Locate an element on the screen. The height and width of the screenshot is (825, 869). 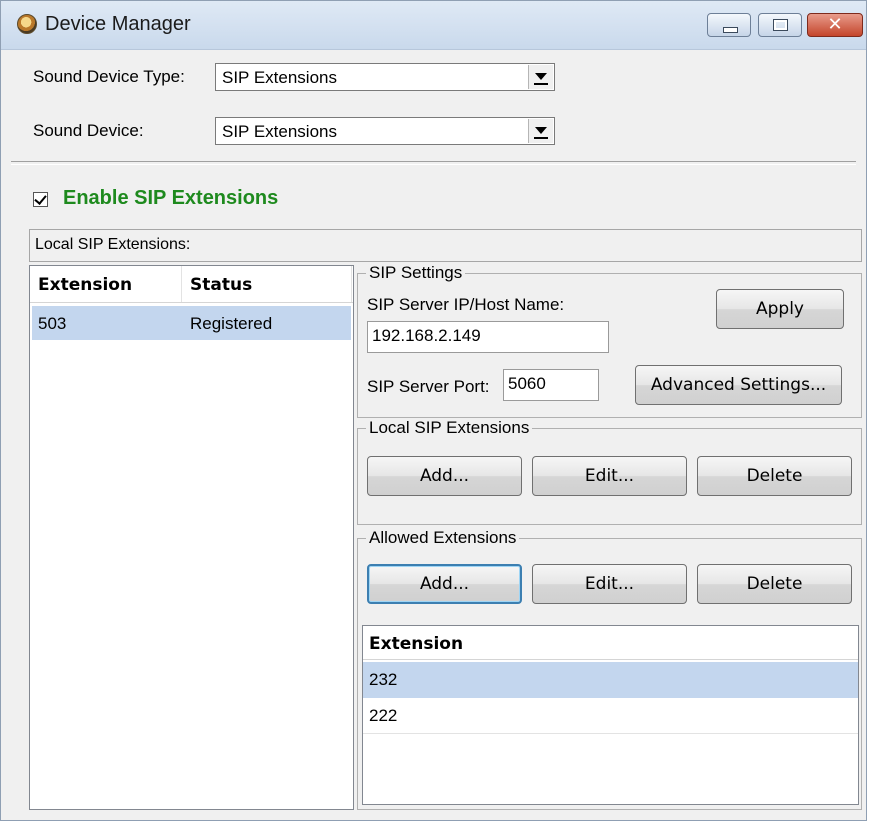
allowed-extensions-title: Allowed Extensions is located at coordinates (443, 538).